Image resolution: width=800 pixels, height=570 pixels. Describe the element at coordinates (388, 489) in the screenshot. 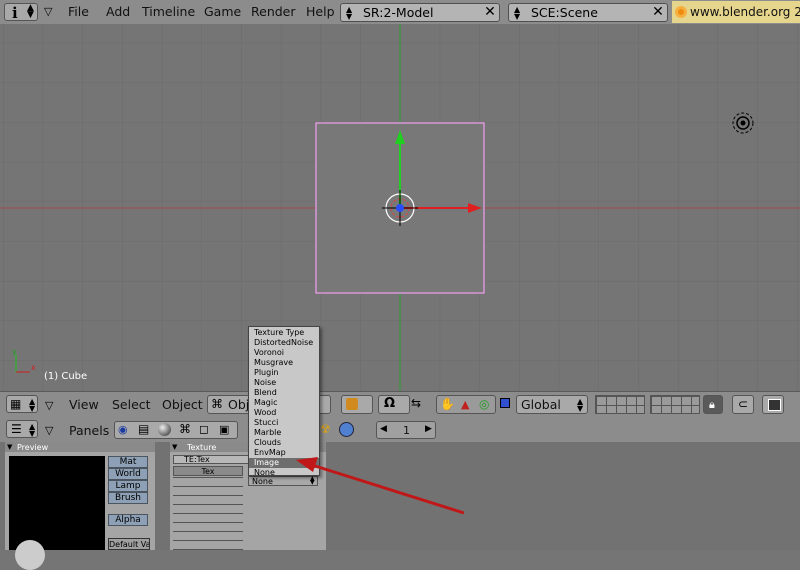

I see `annotation-arrow-shaft` at that location.